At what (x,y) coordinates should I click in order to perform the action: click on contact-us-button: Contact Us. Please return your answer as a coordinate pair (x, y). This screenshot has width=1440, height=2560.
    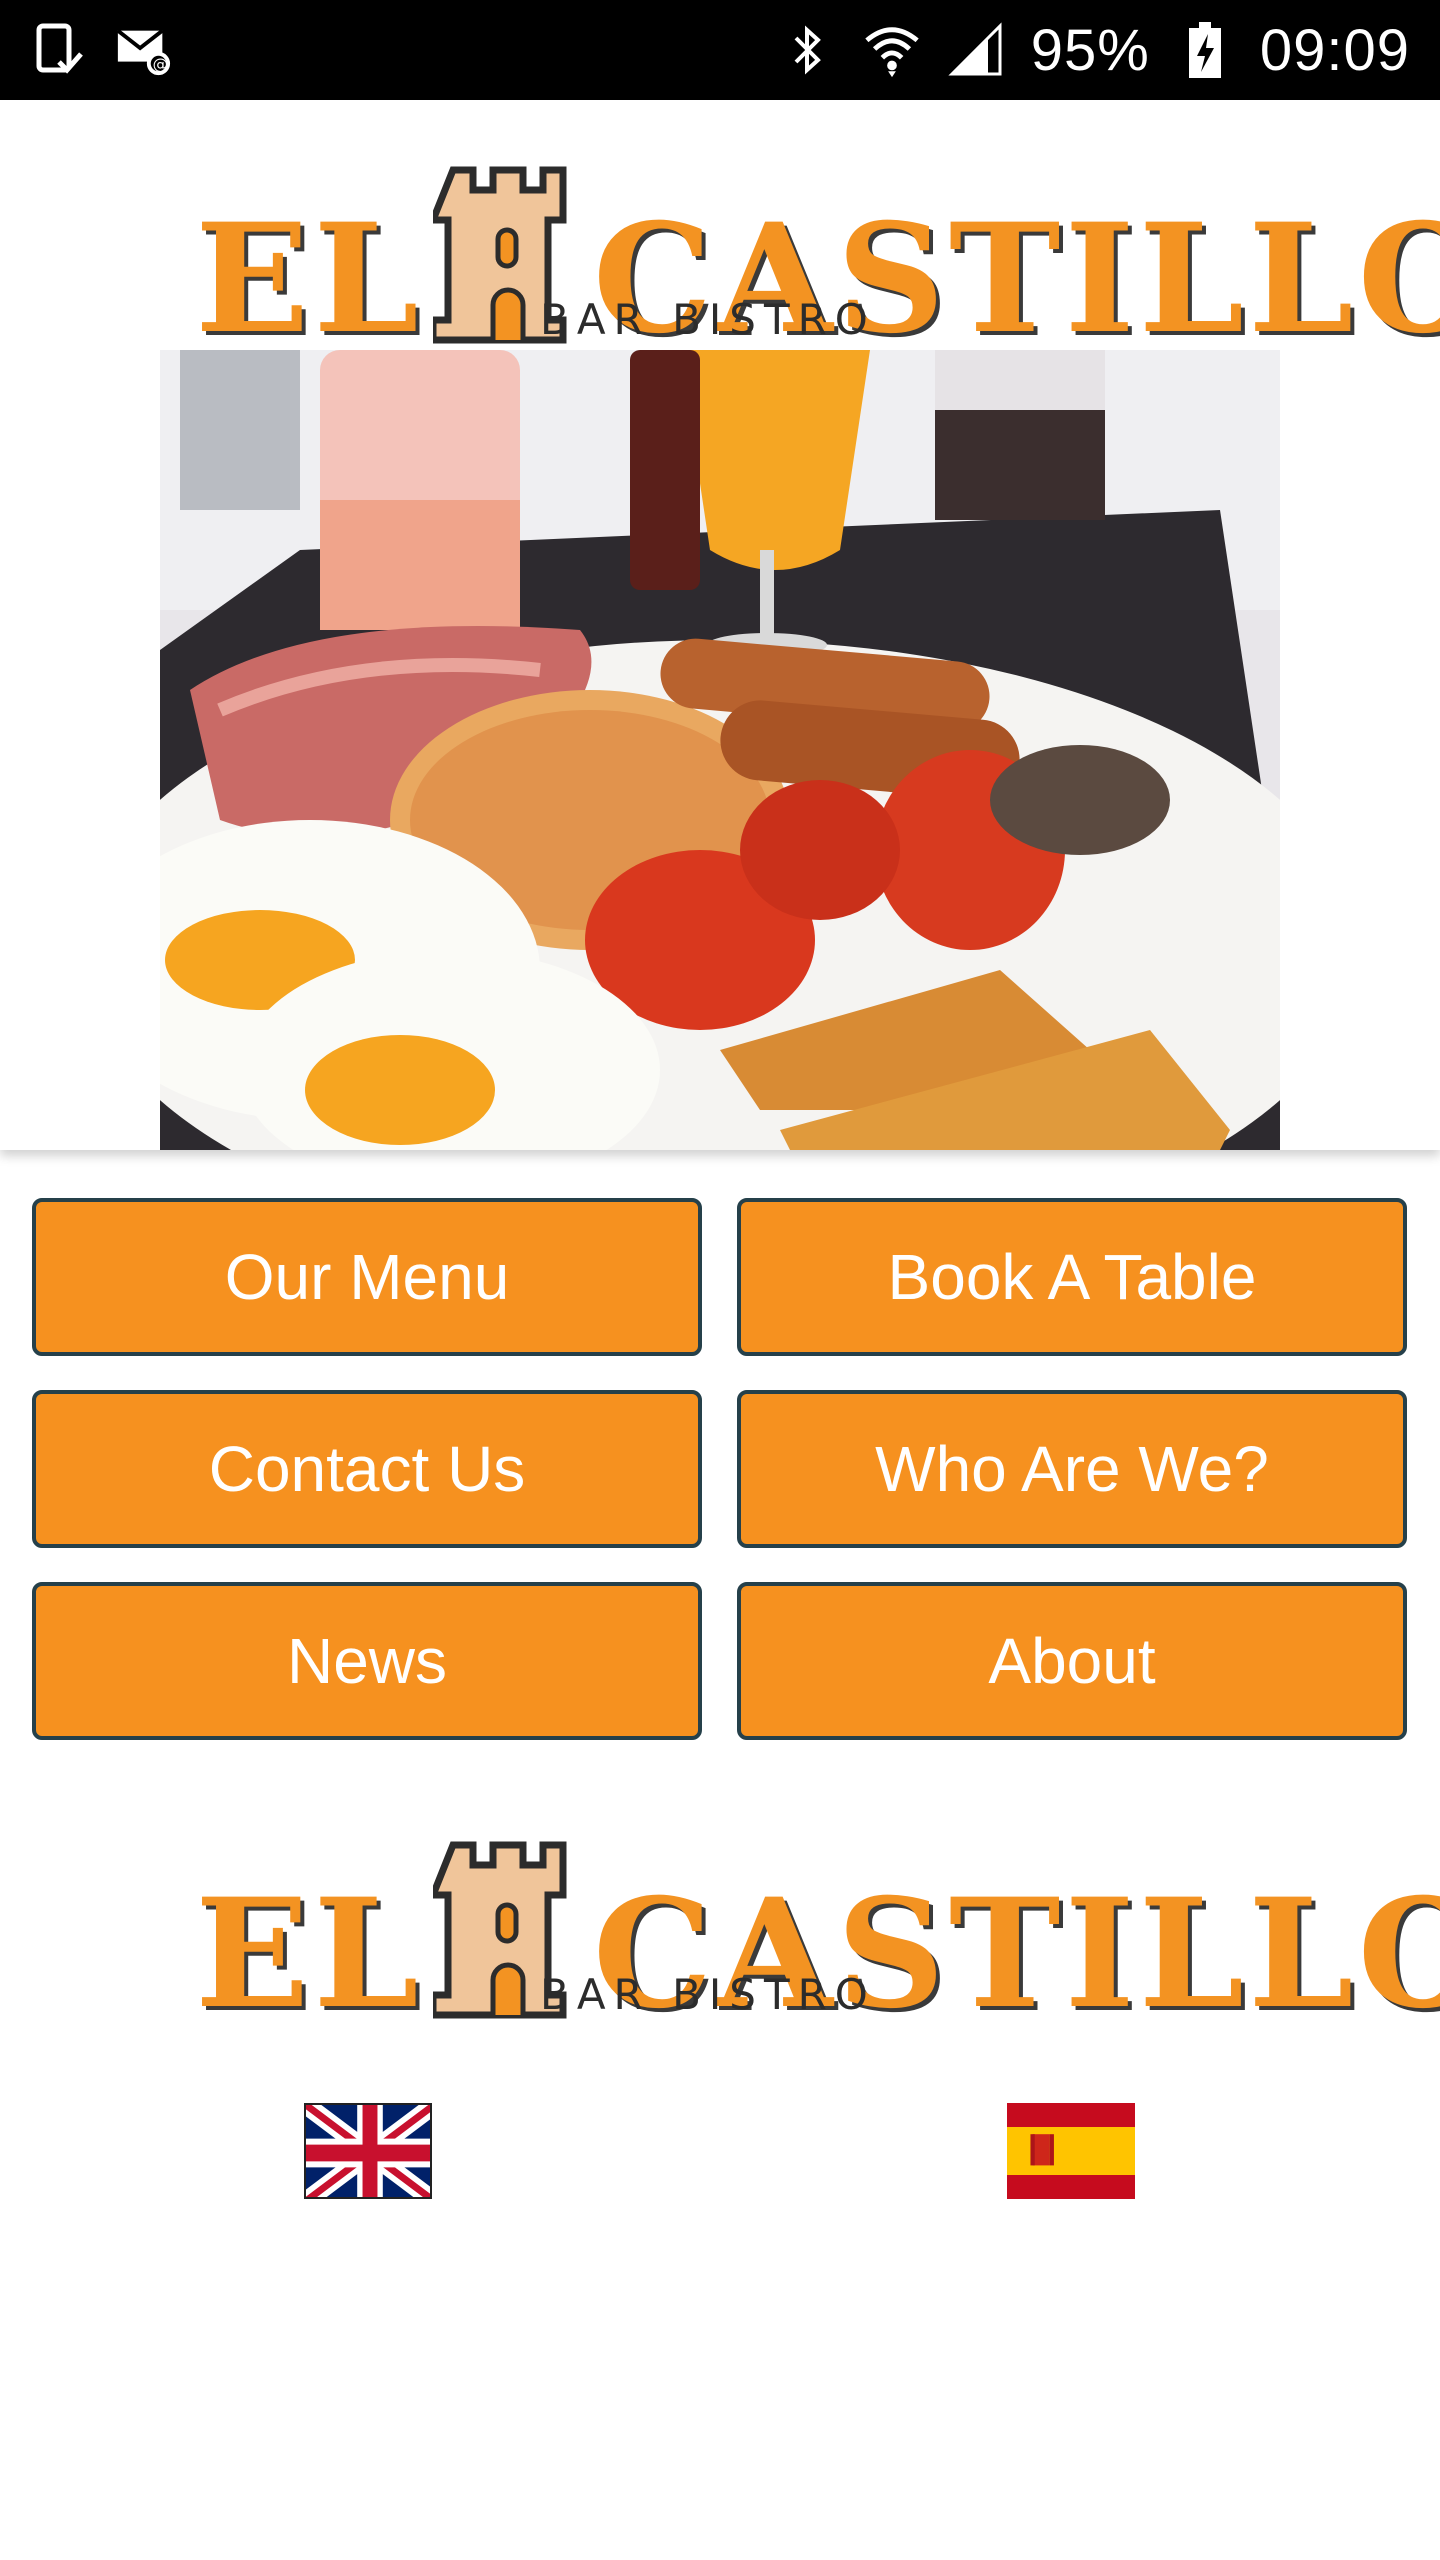
    Looking at the image, I should click on (367, 1469).